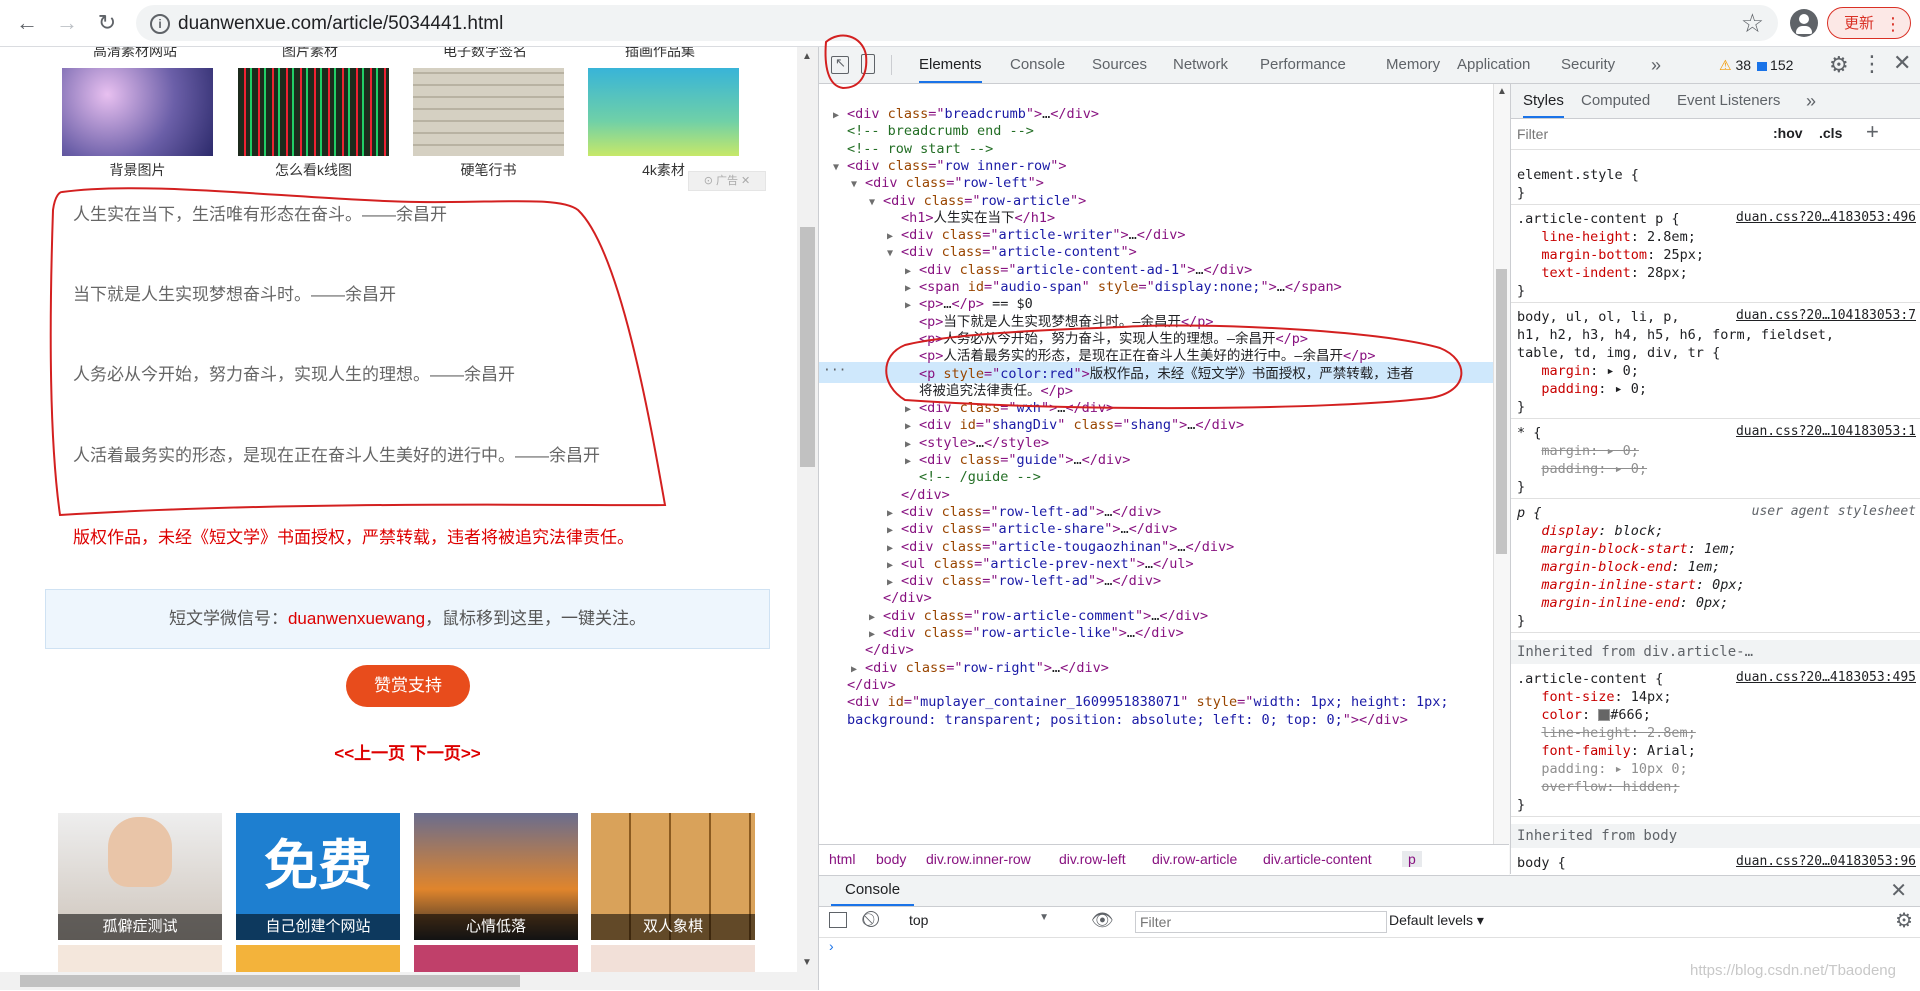 This screenshot has width=1920, height=991. Describe the element at coordinates (840, 64) in the screenshot. I see `inspect-element-icon` at that location.